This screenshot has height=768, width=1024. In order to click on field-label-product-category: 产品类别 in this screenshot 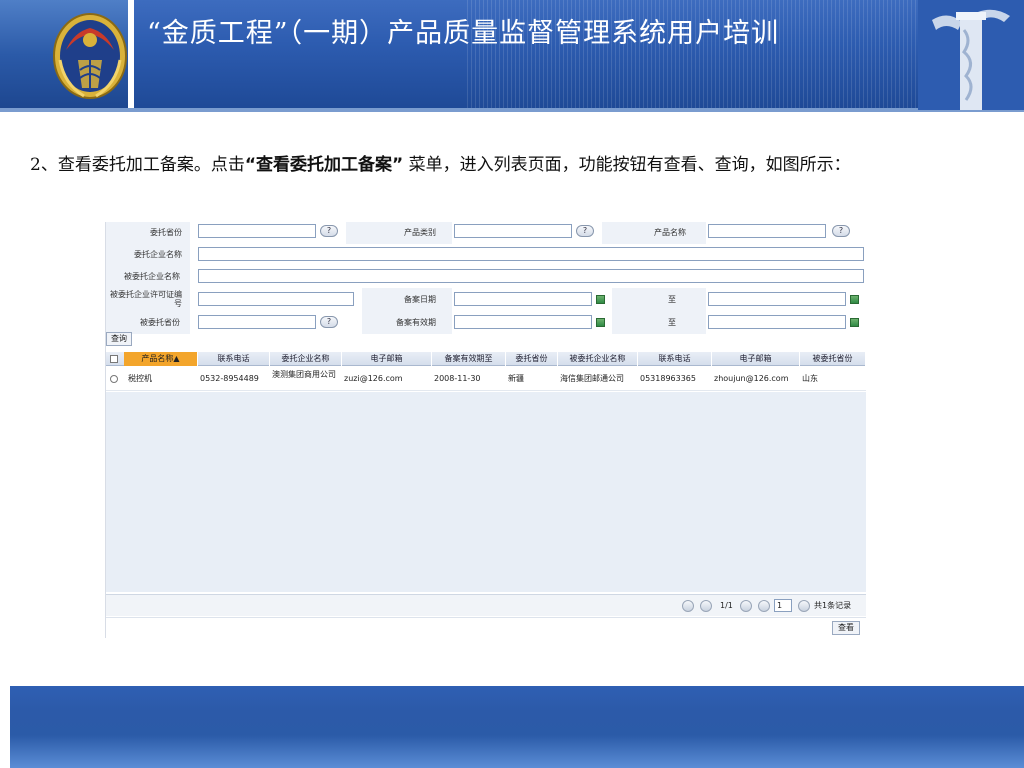, I will do `click(399, 233)`.